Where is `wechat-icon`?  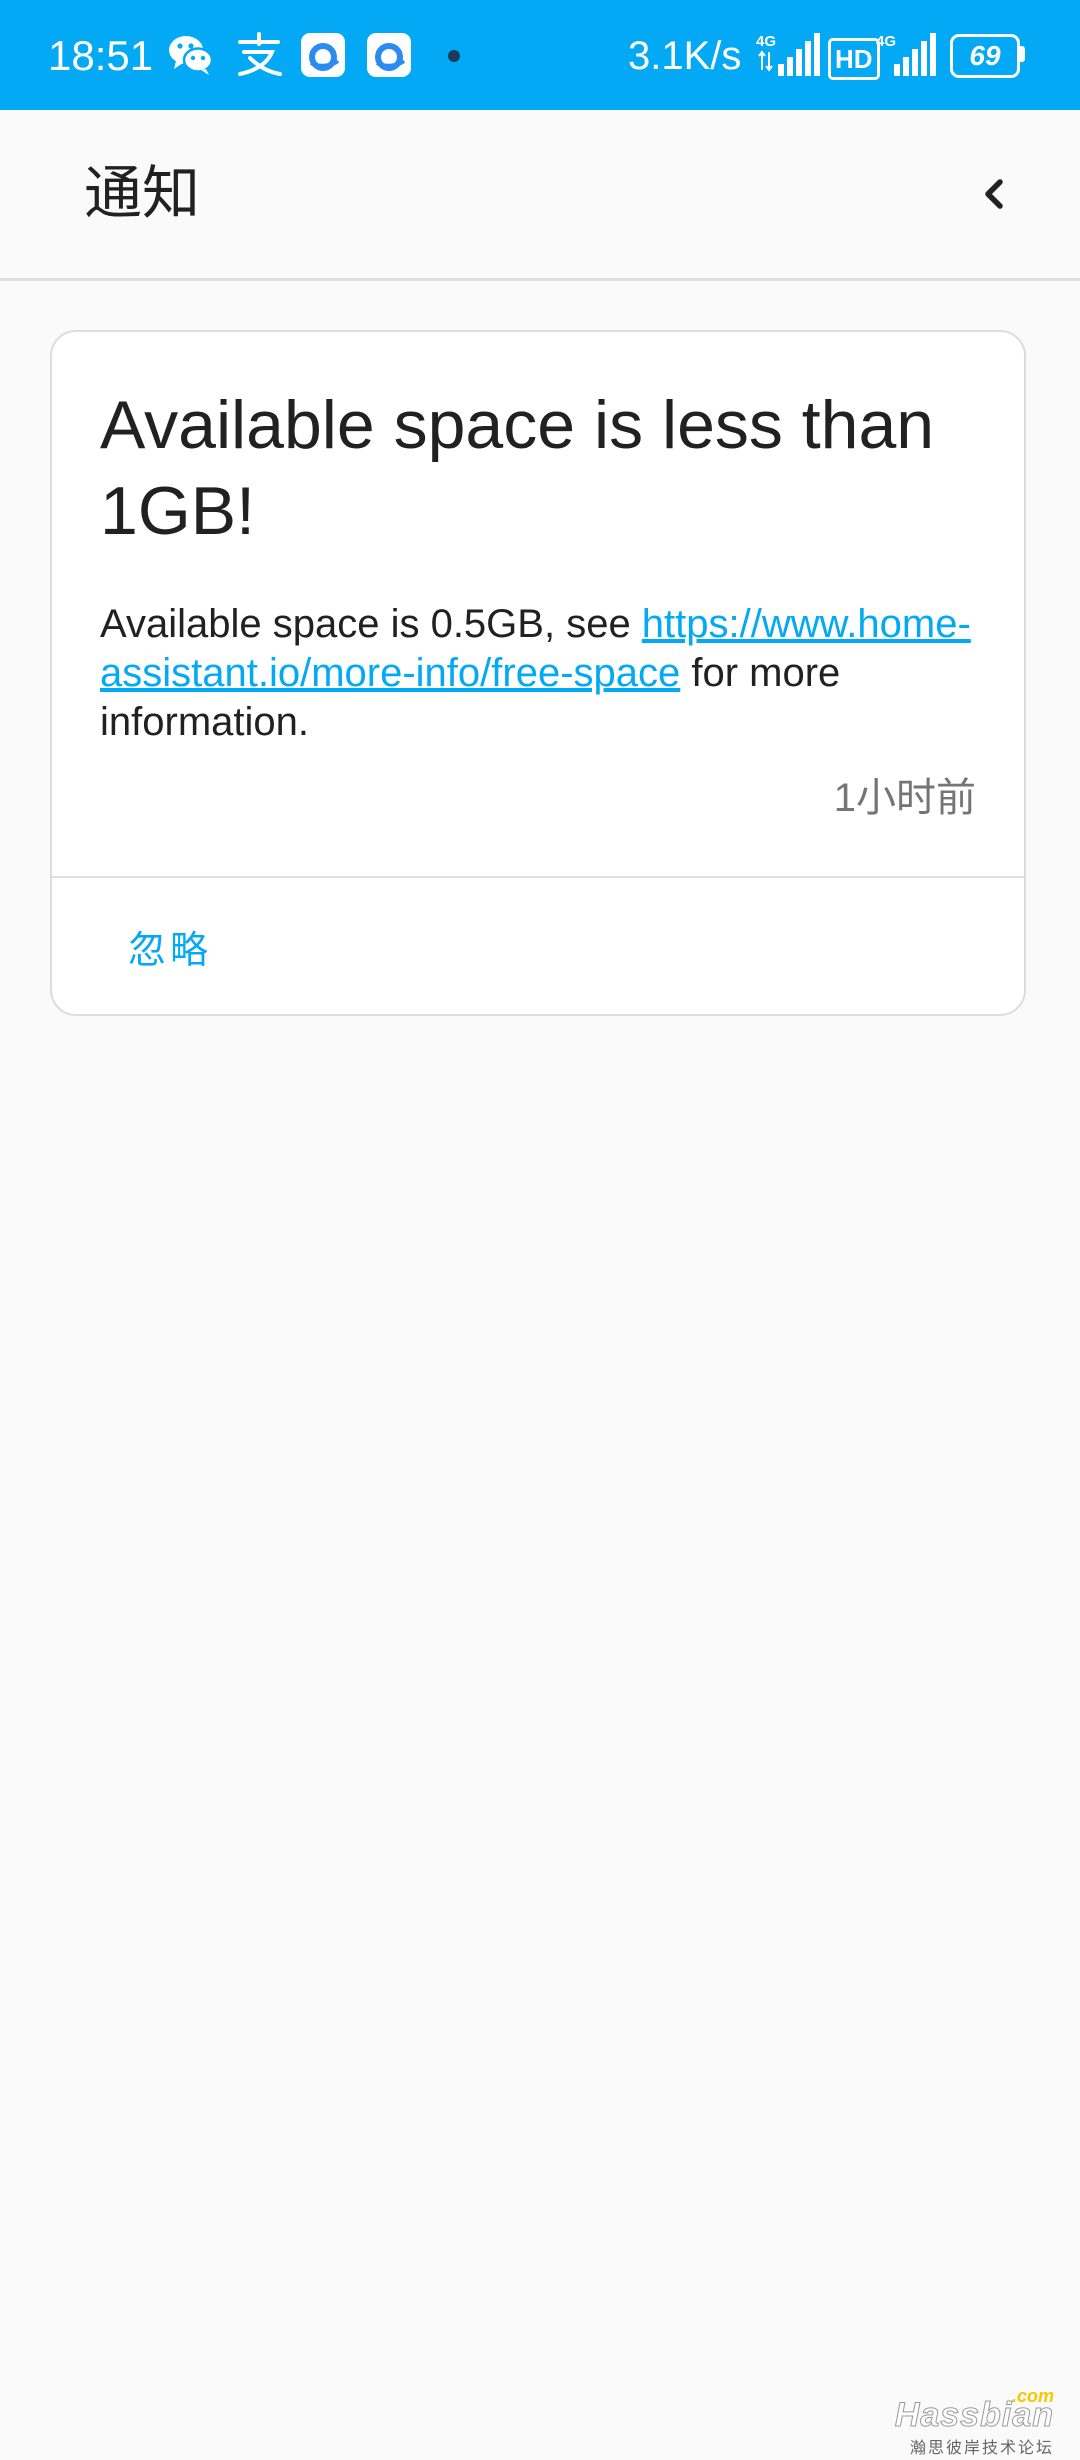 wechat-icon is located at coordinates (191, 55).